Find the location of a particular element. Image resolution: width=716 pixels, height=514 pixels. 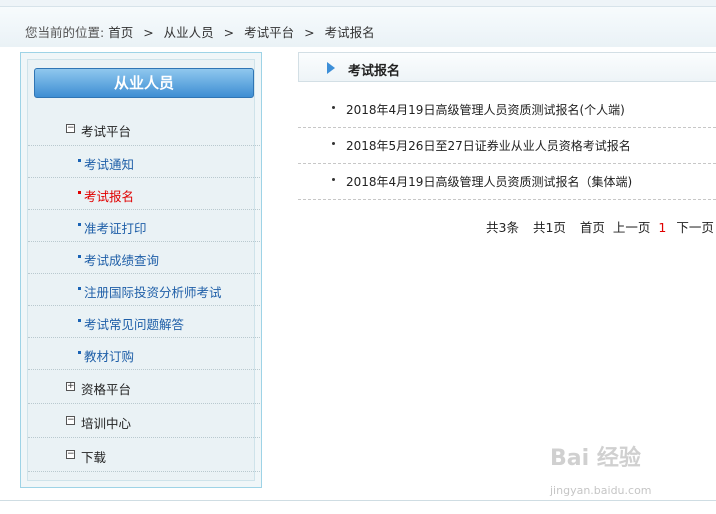

breadcrumb-current: 考试报名 is located at coordinates (349, 32).